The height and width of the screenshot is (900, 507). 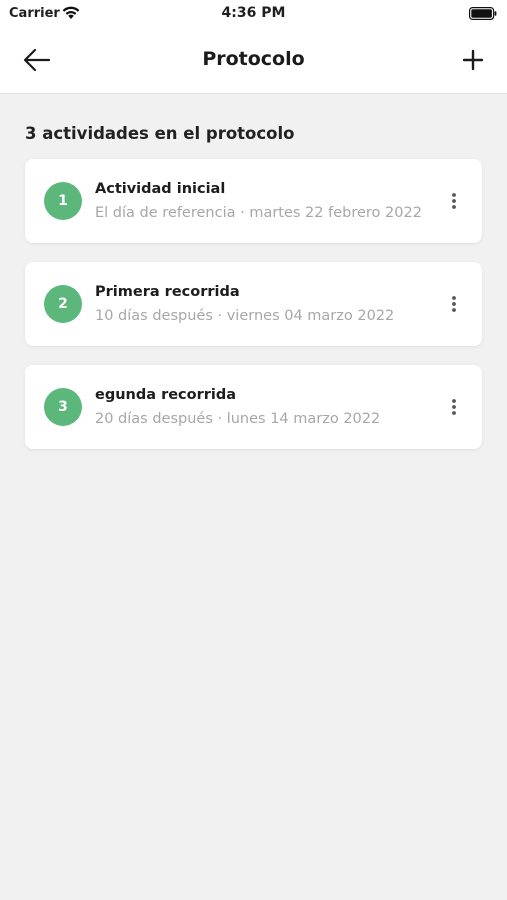 What do you see at coordinates (238, 419) in the screenshot?
I see `activity-date: 20 días después · lunes 14 marzo 2022` at bounding box center [238, 419].